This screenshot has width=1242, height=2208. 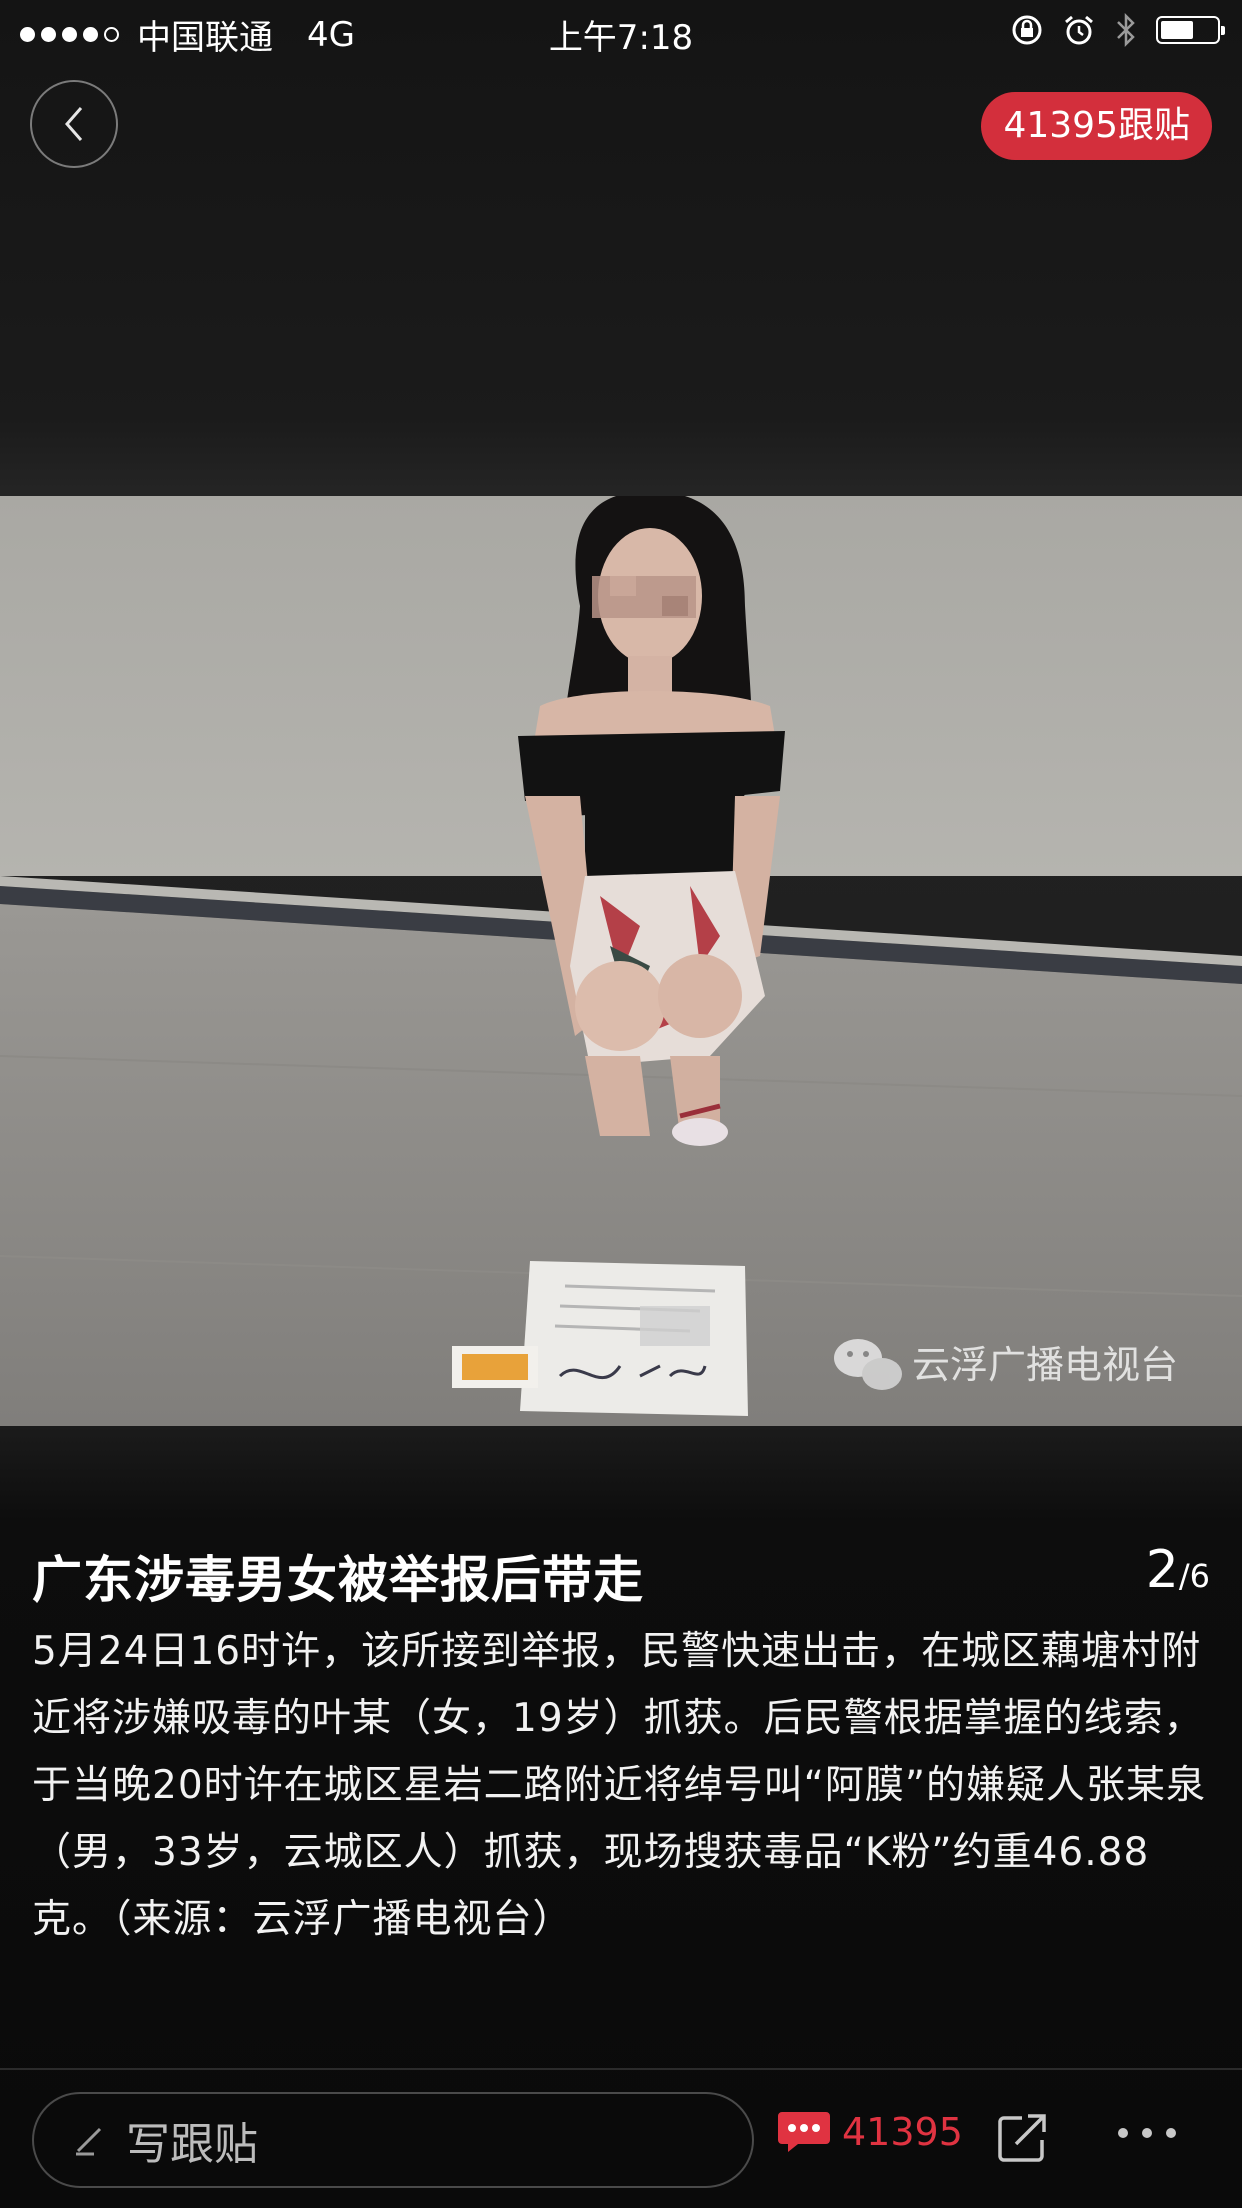 I want to click on page-indicator: 2/6, so click(x=1178, y=1570).